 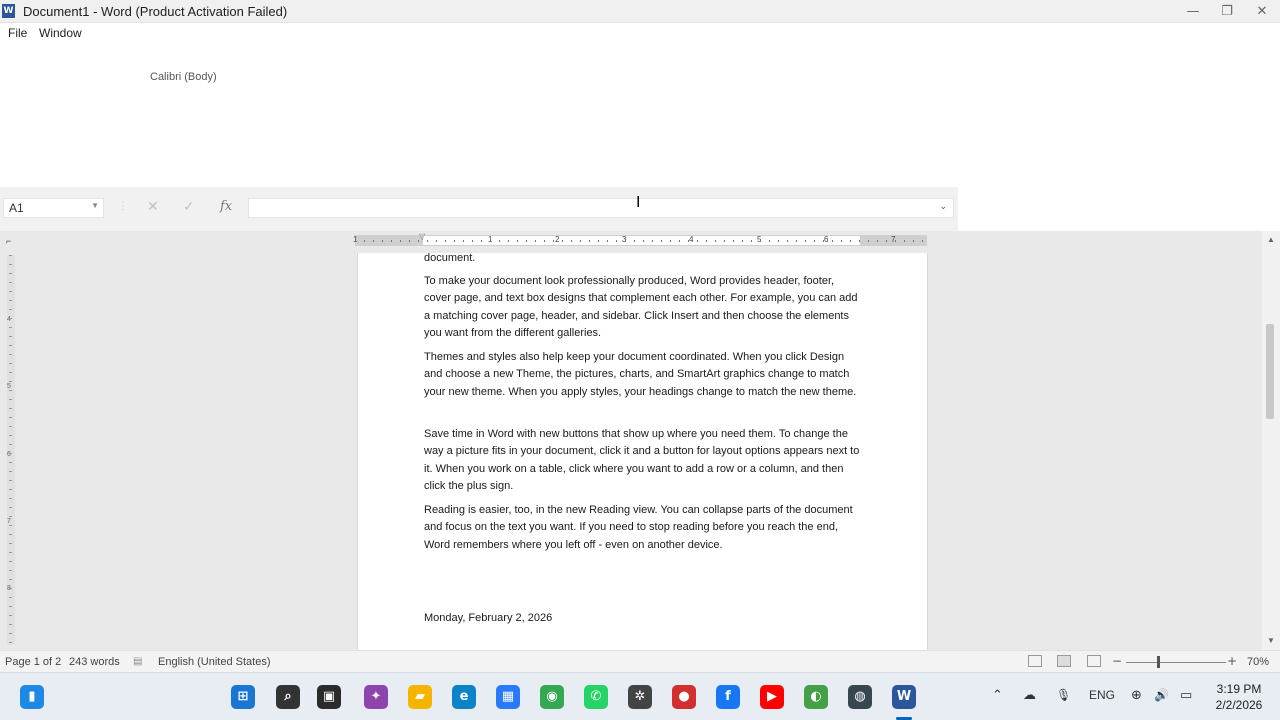 I want to click on vertical-scrollbar: ▲ ▼, so click(x=1271, y=440).